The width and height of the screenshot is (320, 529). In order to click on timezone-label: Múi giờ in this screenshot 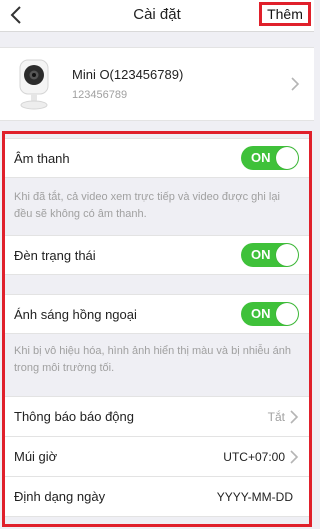, I will do `click(36, 456)`.